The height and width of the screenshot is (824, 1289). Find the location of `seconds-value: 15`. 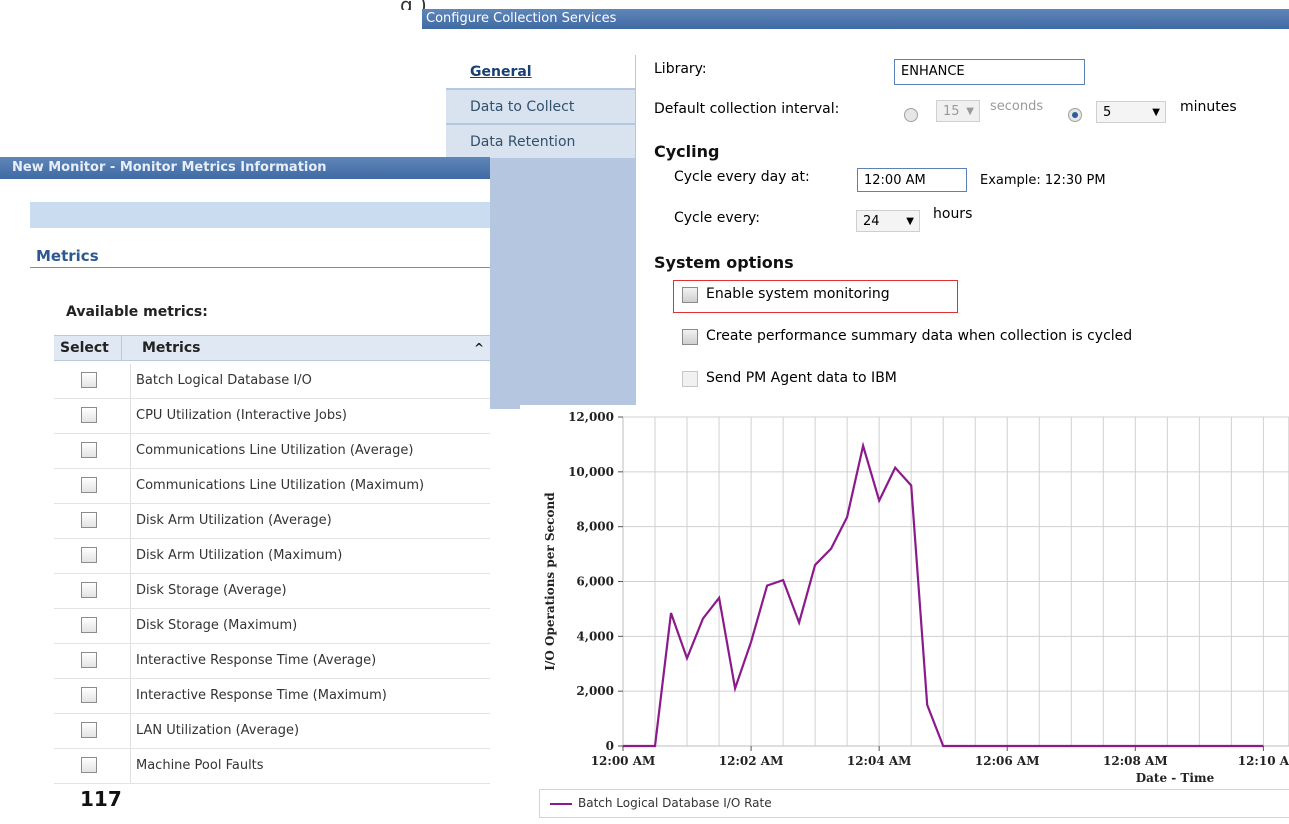

seconds-value: 15 is located at coordinates (951, 111).